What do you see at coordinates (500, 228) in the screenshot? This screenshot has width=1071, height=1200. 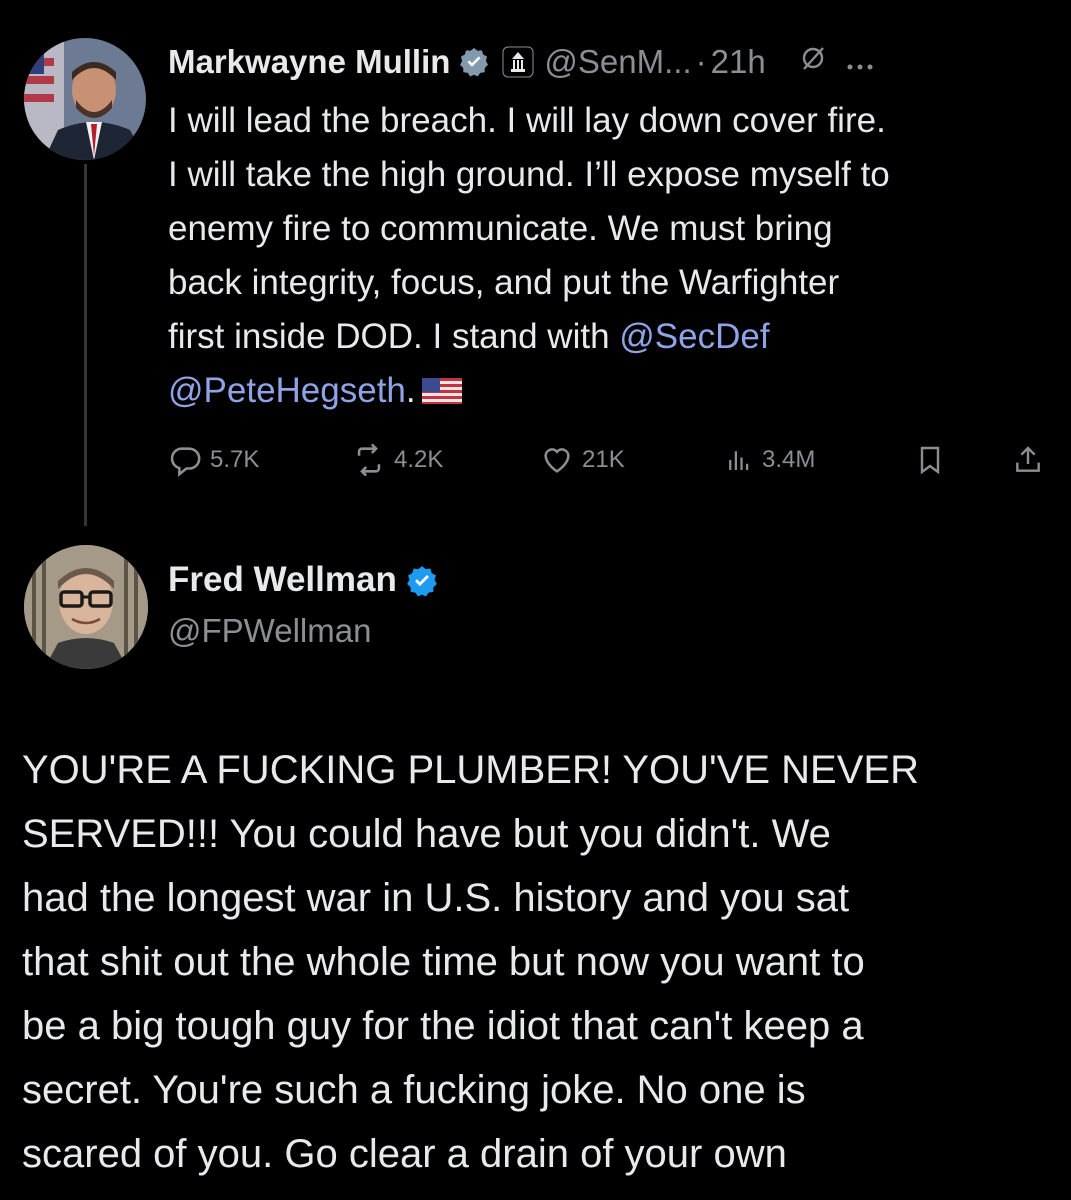 I see `tweet-text-line: enemy fire to communicate. We must bring` at bounding box center [500, 228].